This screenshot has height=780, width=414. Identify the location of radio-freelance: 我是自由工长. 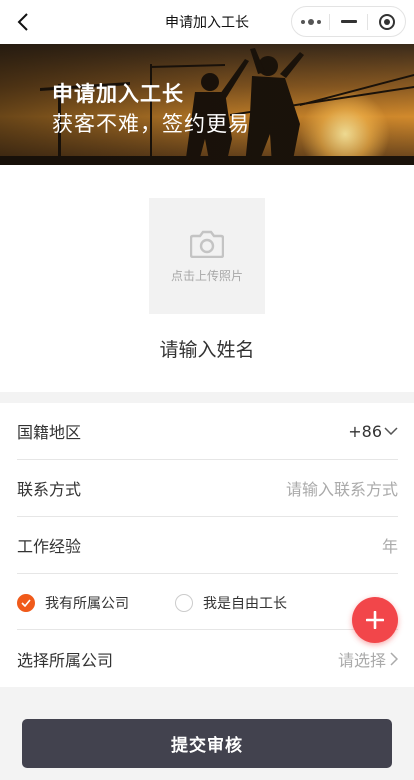
(231, 603).